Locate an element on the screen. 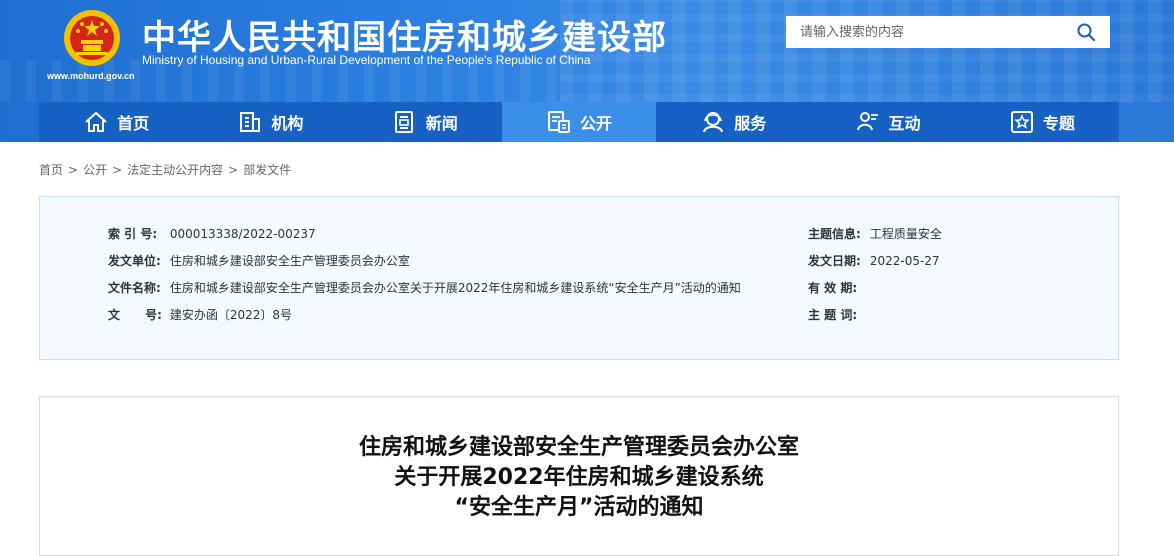 The height and width of the screenshot is (556, 1174). info-label: 发文单位: is located at coordinates (134, 261).